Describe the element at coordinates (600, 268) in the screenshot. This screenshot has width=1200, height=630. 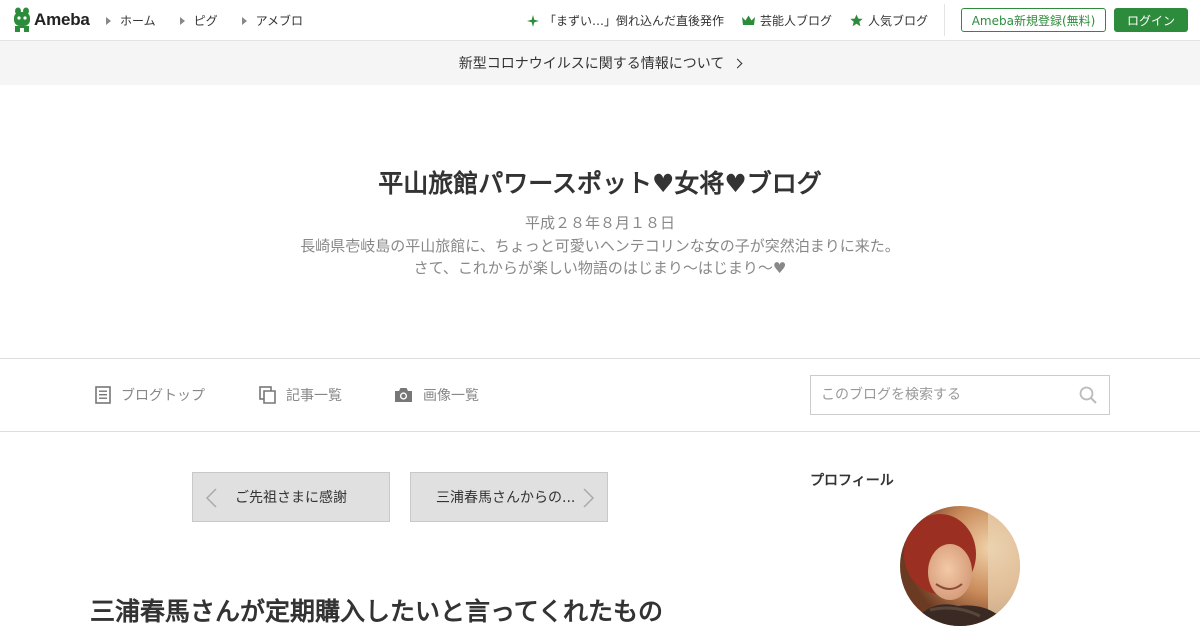
I see `blog-description-line: さて、これからが楽しい物語のはじまり～はじまり～♥` at that location.